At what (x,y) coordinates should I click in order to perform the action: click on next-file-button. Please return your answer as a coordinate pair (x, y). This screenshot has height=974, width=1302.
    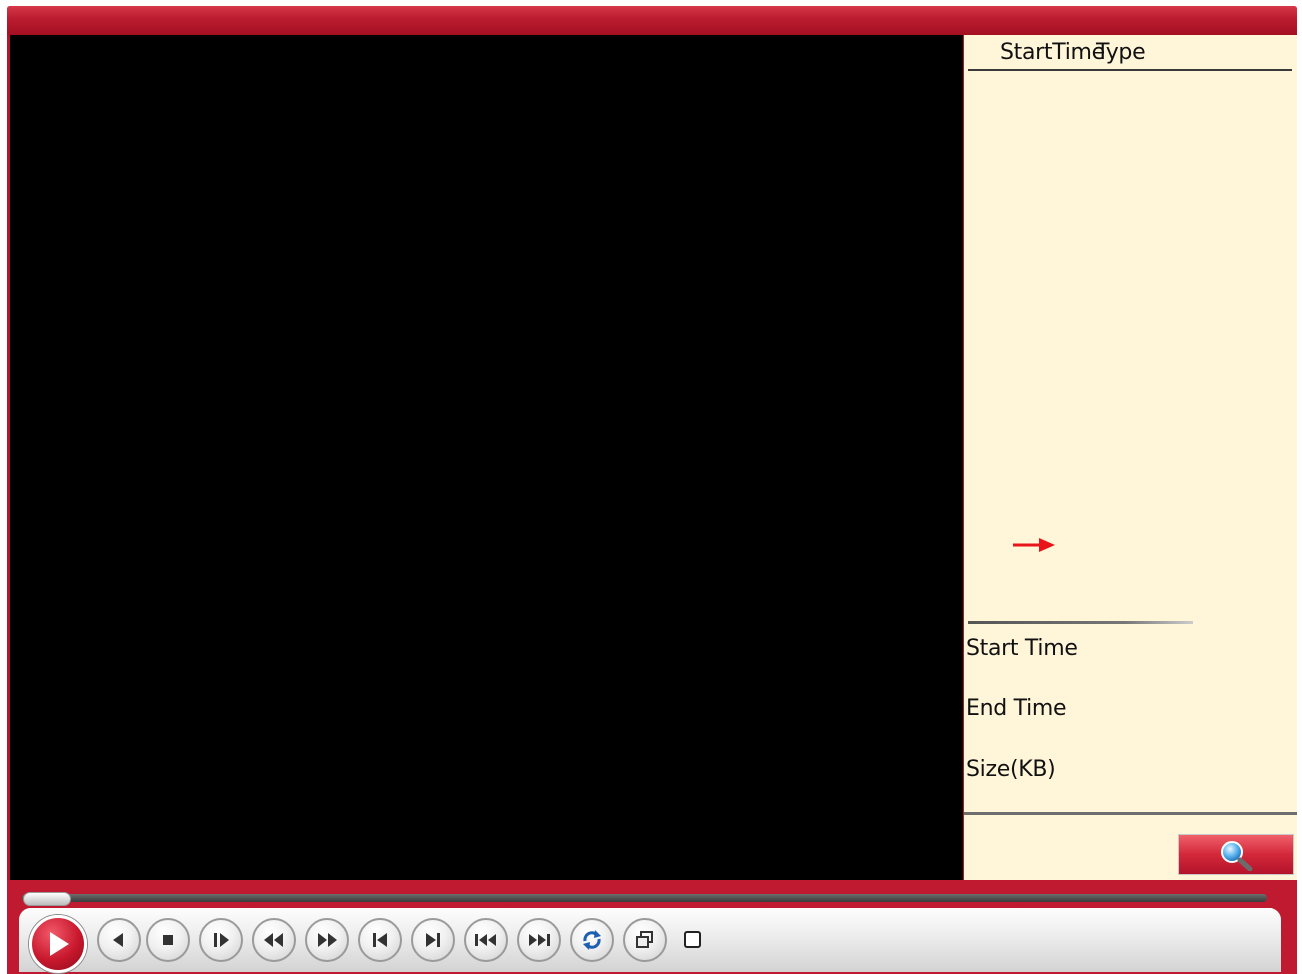
    Looking at the image, I should click on (539, 940).